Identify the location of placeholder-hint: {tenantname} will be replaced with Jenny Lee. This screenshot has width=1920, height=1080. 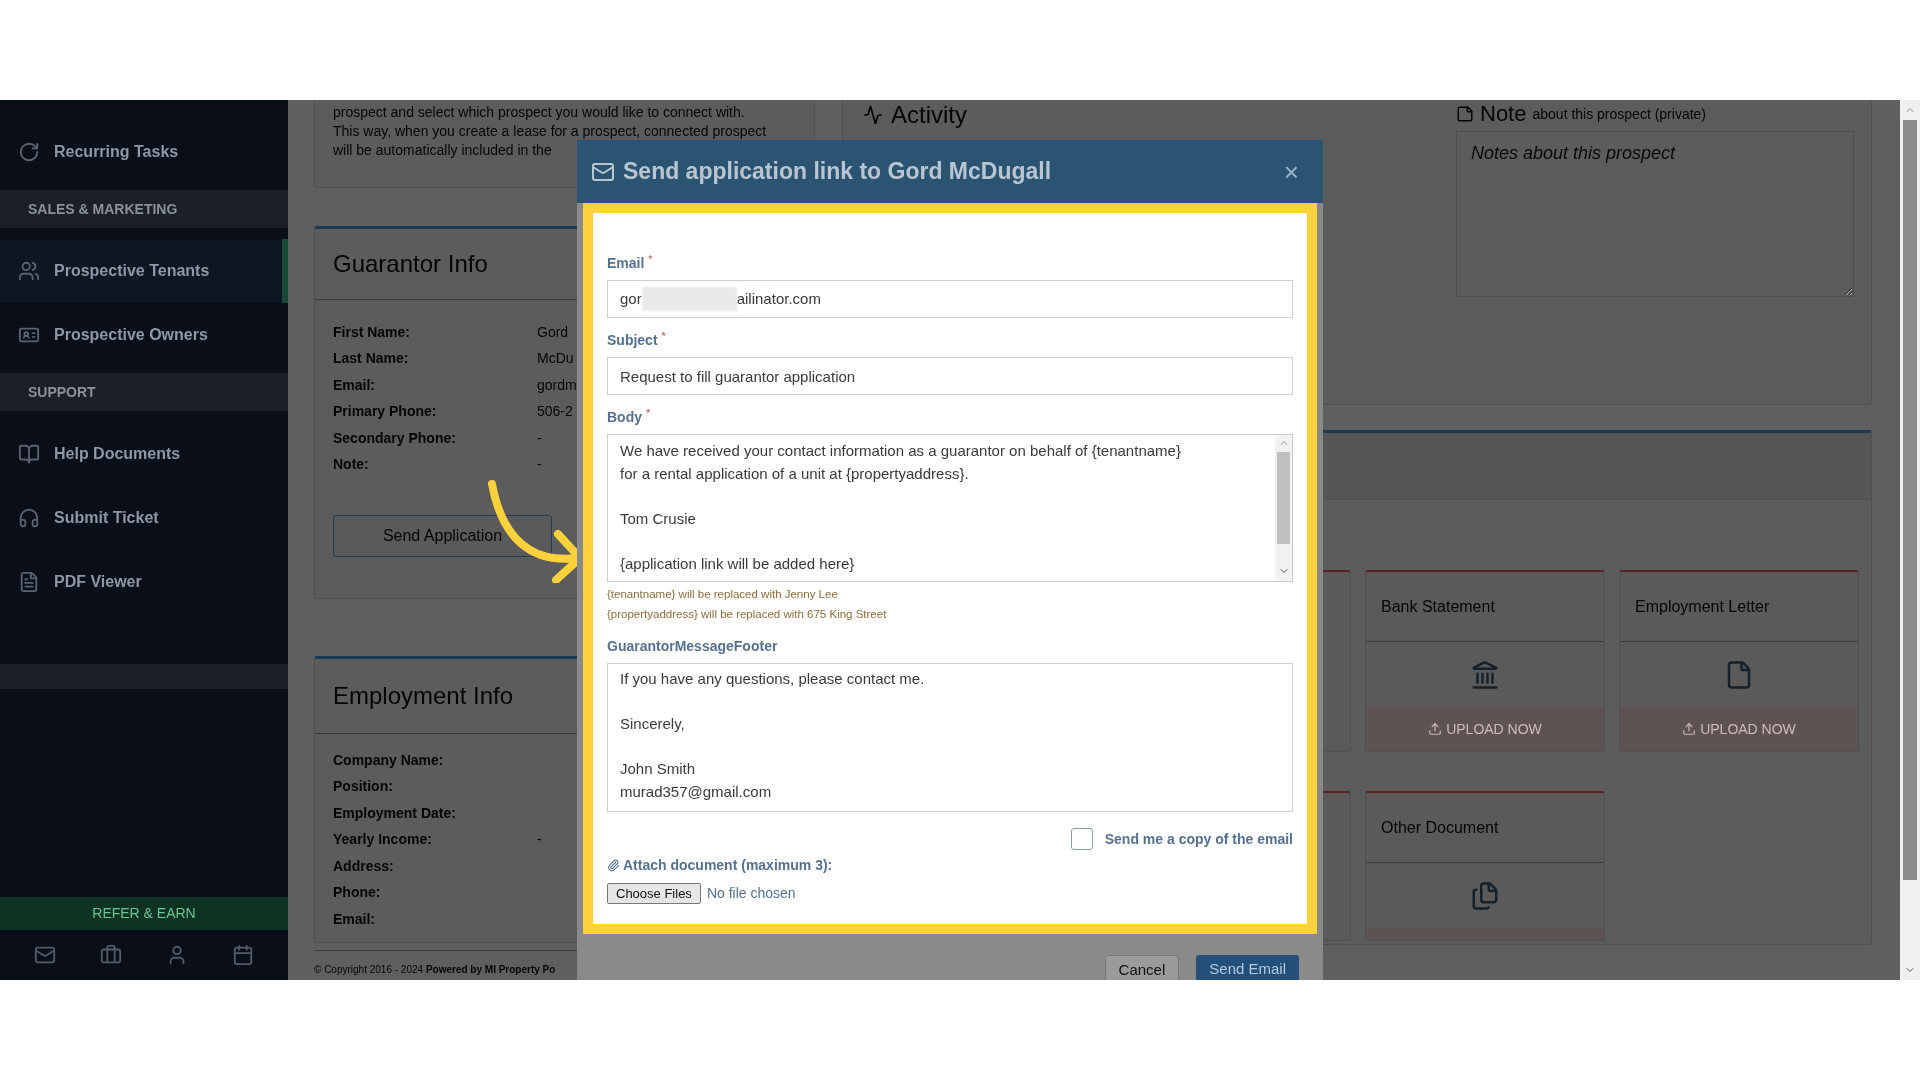
(723, 594).